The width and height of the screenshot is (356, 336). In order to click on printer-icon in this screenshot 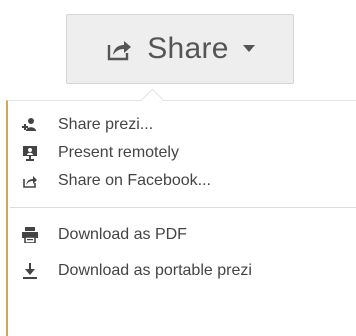, I will do `click(30, 235)`.